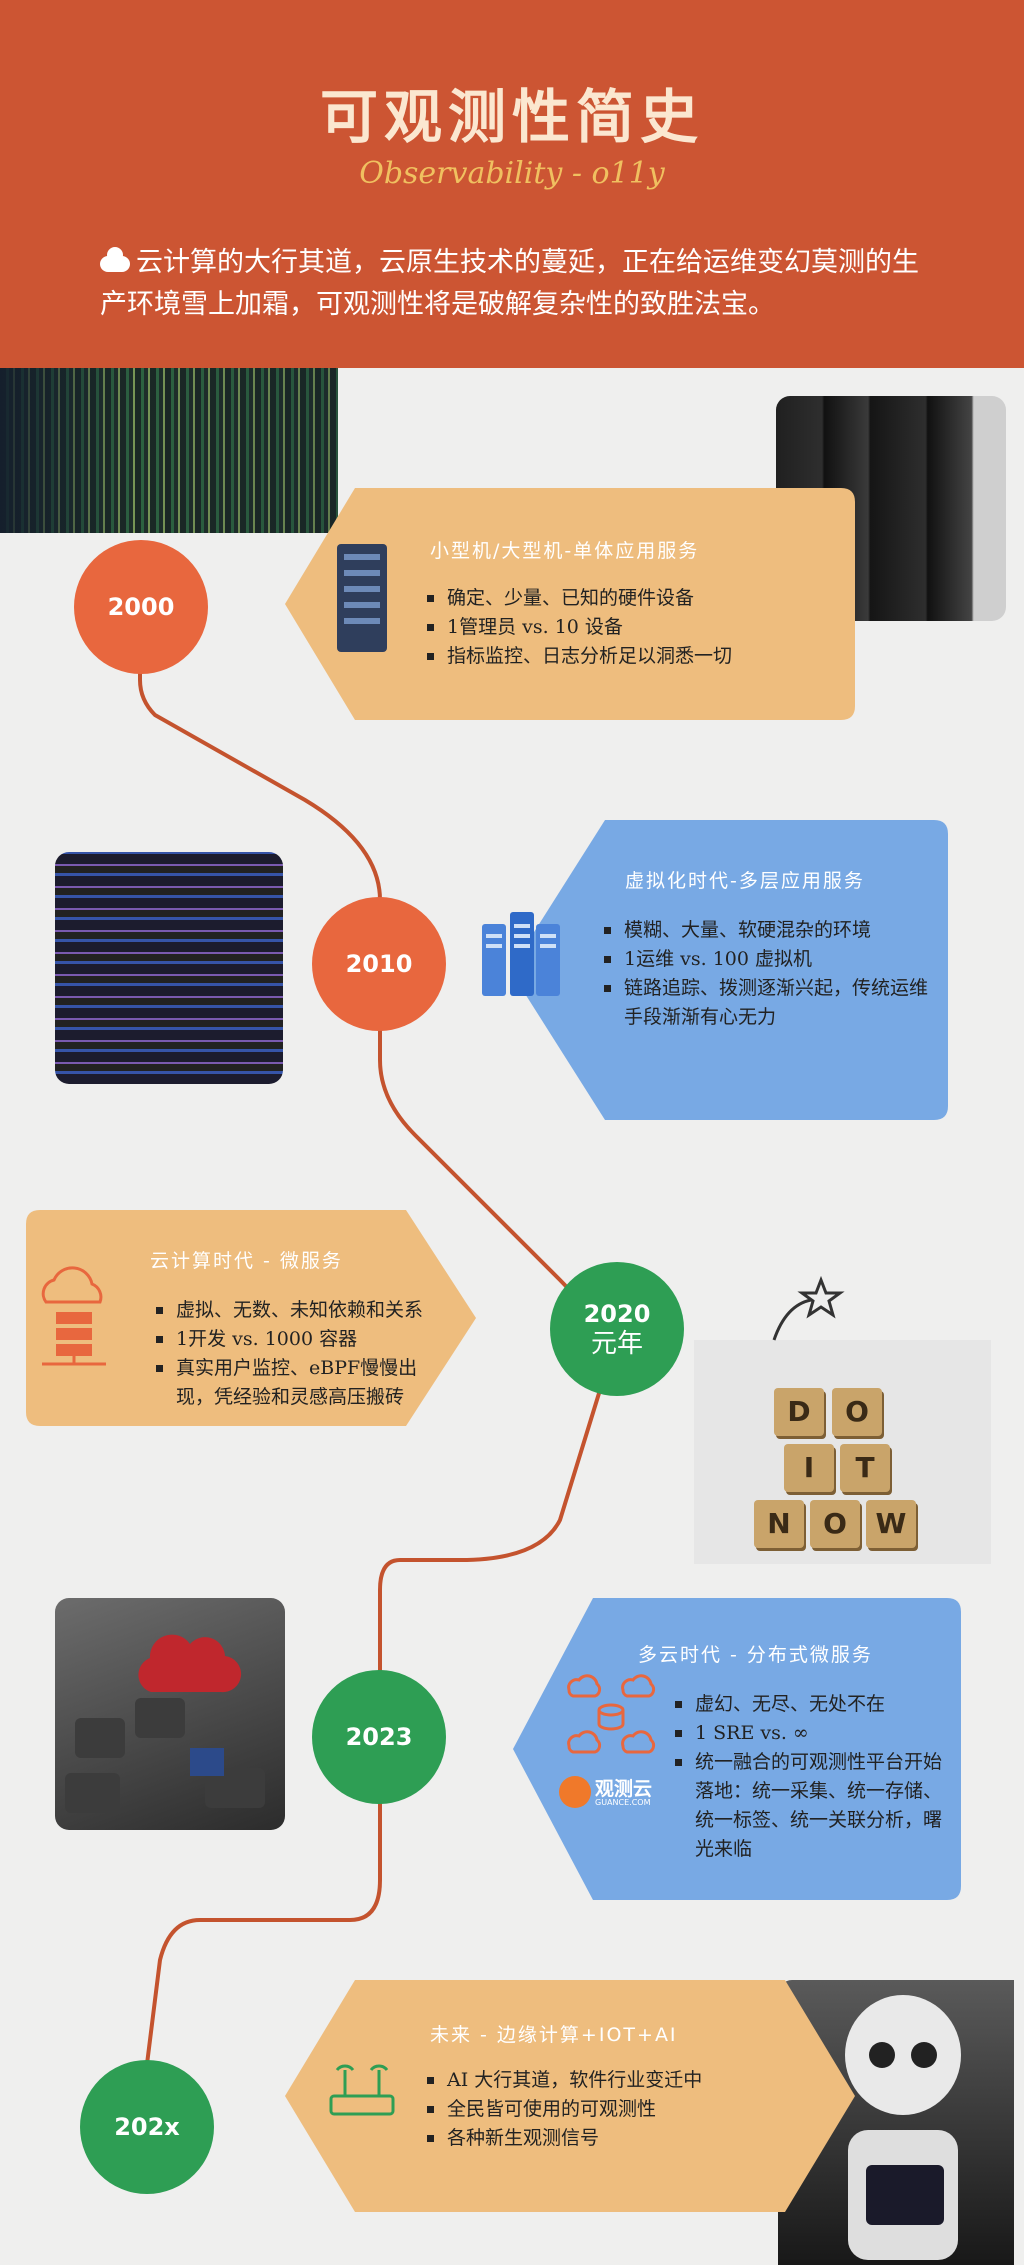 This screenshot has width=1024, height=2265. I want to click on era-title: 小型机/大型机-单体应用服务, so click(565, 551).